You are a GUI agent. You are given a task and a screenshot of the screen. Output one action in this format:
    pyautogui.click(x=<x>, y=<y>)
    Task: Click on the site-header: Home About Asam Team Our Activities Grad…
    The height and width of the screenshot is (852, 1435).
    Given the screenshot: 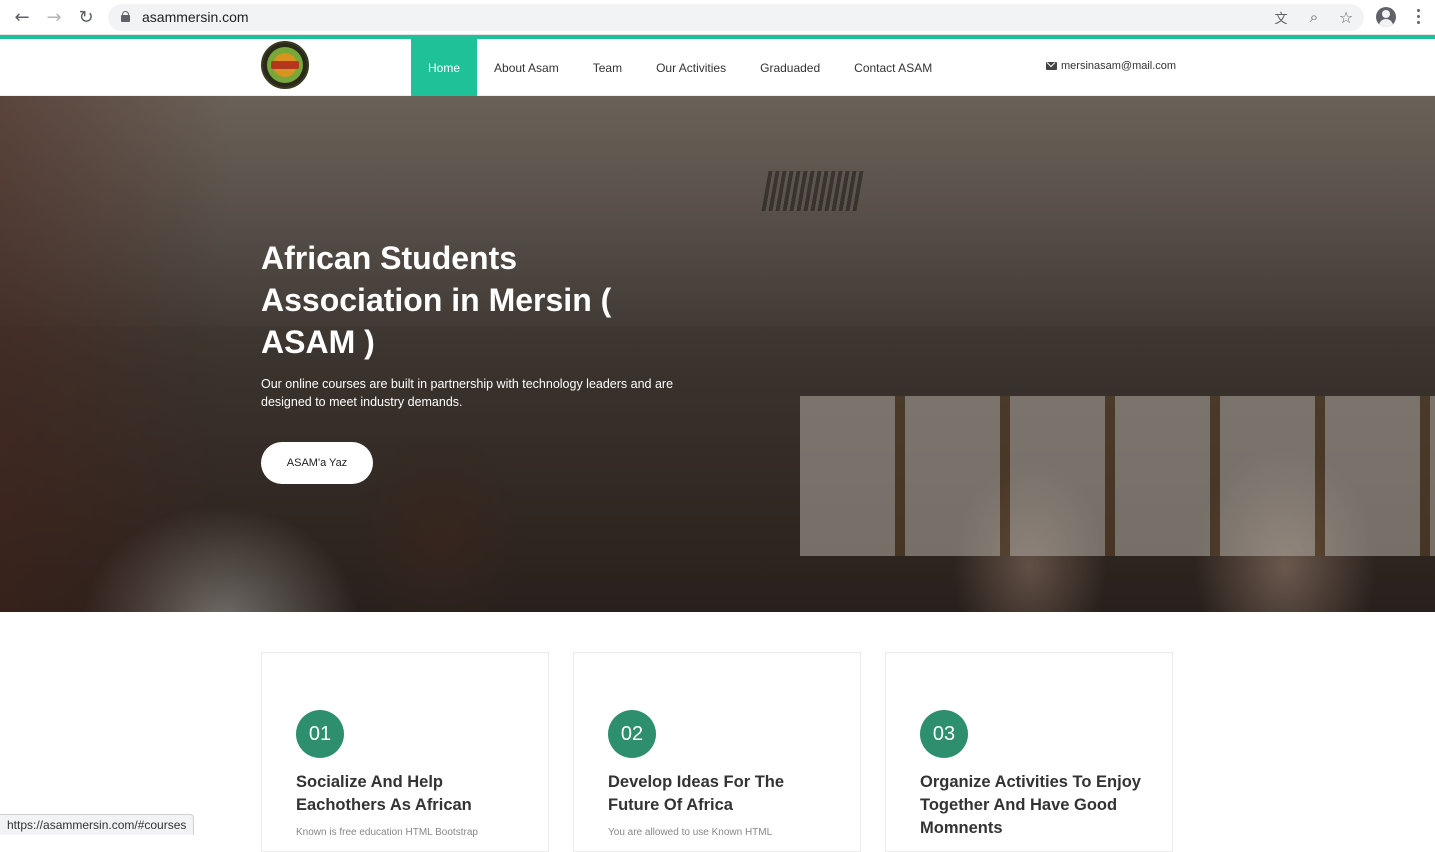 What is the action you would take?
    pyautogui.click(x=717, y=67)
    